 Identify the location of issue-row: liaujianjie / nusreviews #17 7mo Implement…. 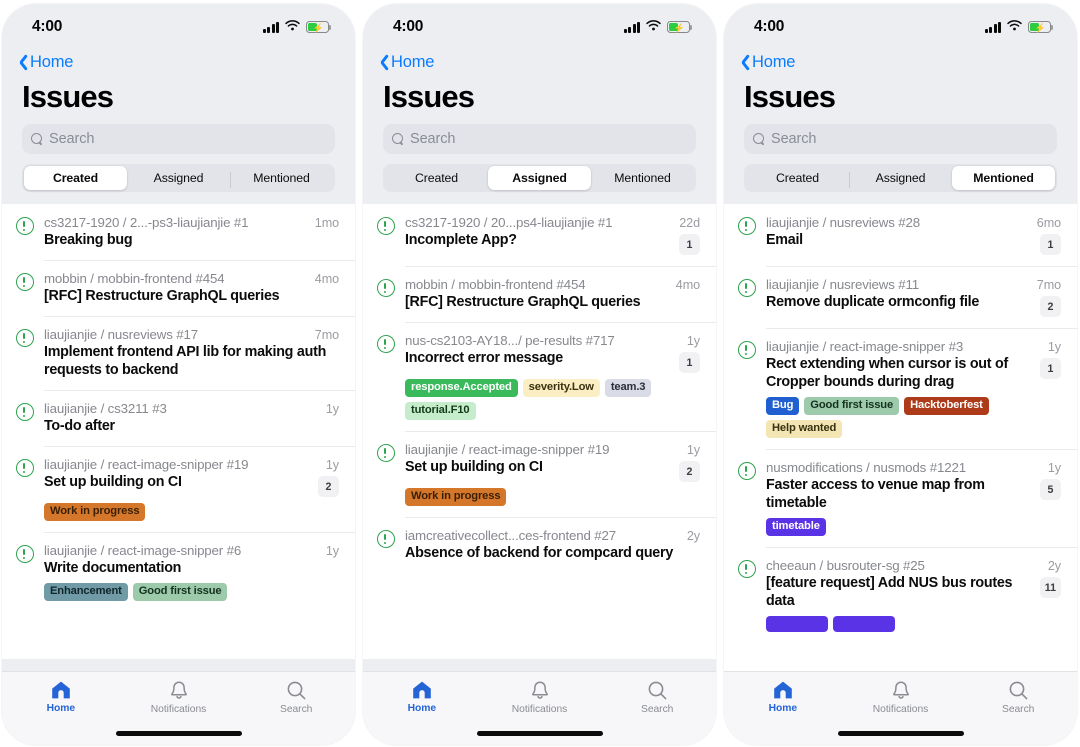
(178, 353).